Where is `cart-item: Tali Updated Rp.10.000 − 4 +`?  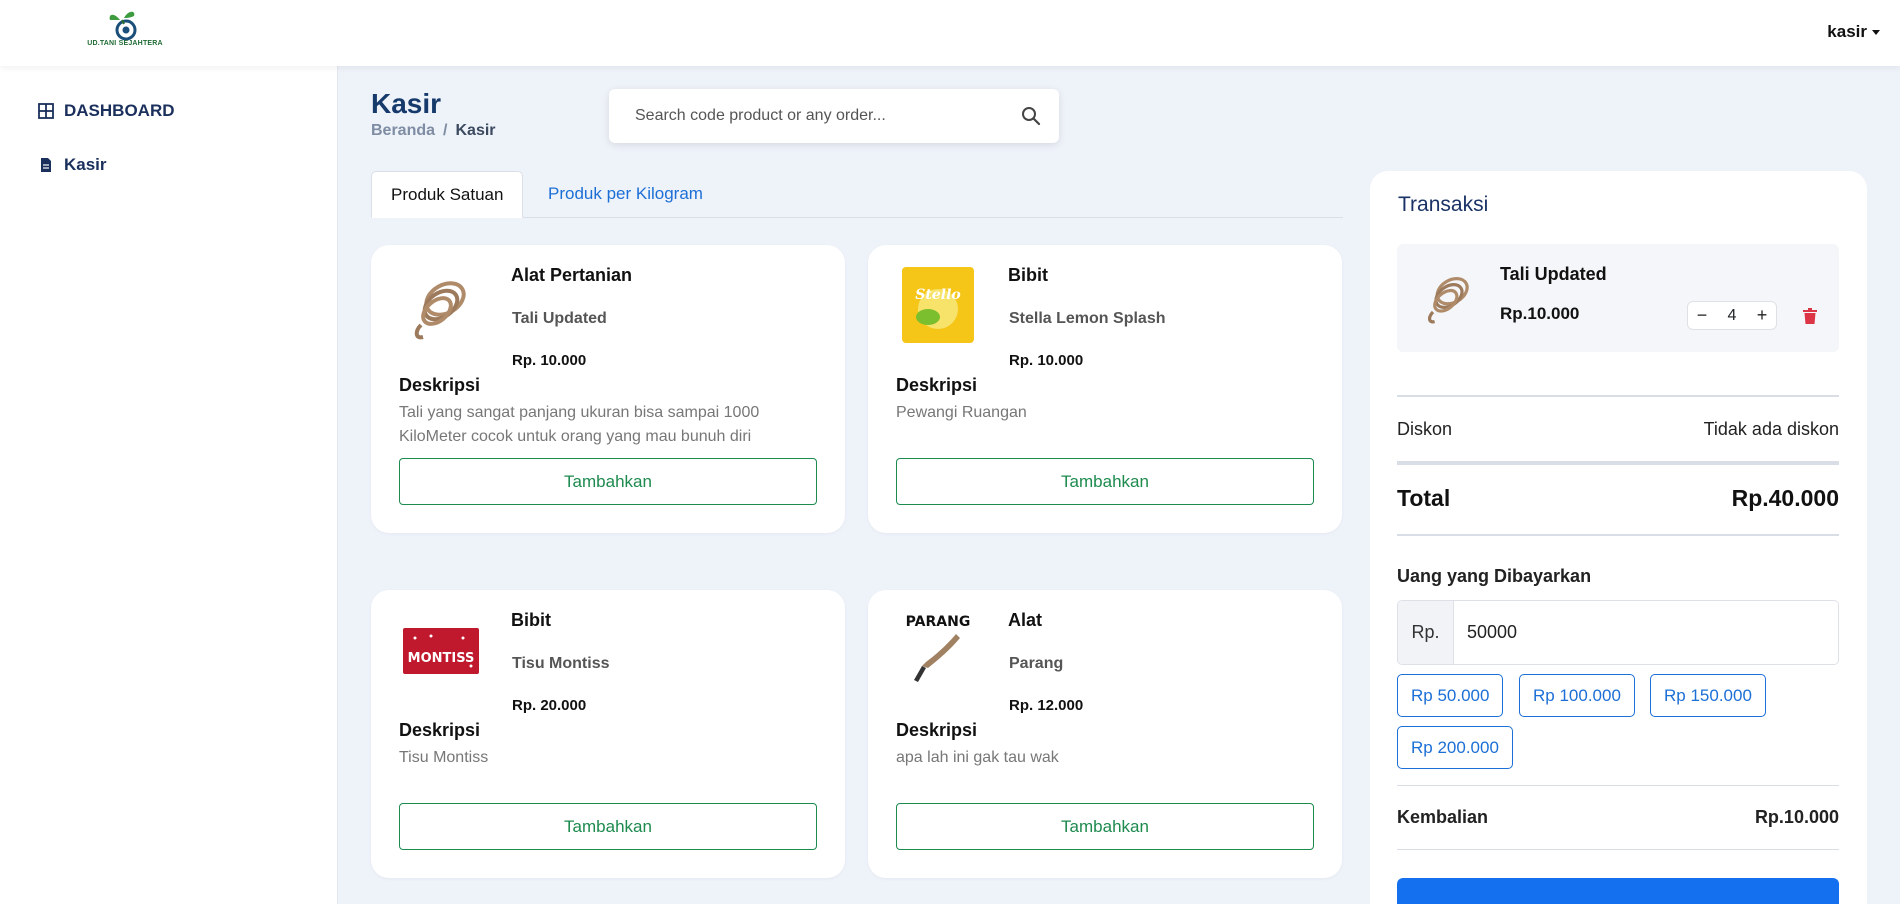
cart-item: Tali Updated Rp.10.000 − 4 + is located at coordinates (1618, 298).